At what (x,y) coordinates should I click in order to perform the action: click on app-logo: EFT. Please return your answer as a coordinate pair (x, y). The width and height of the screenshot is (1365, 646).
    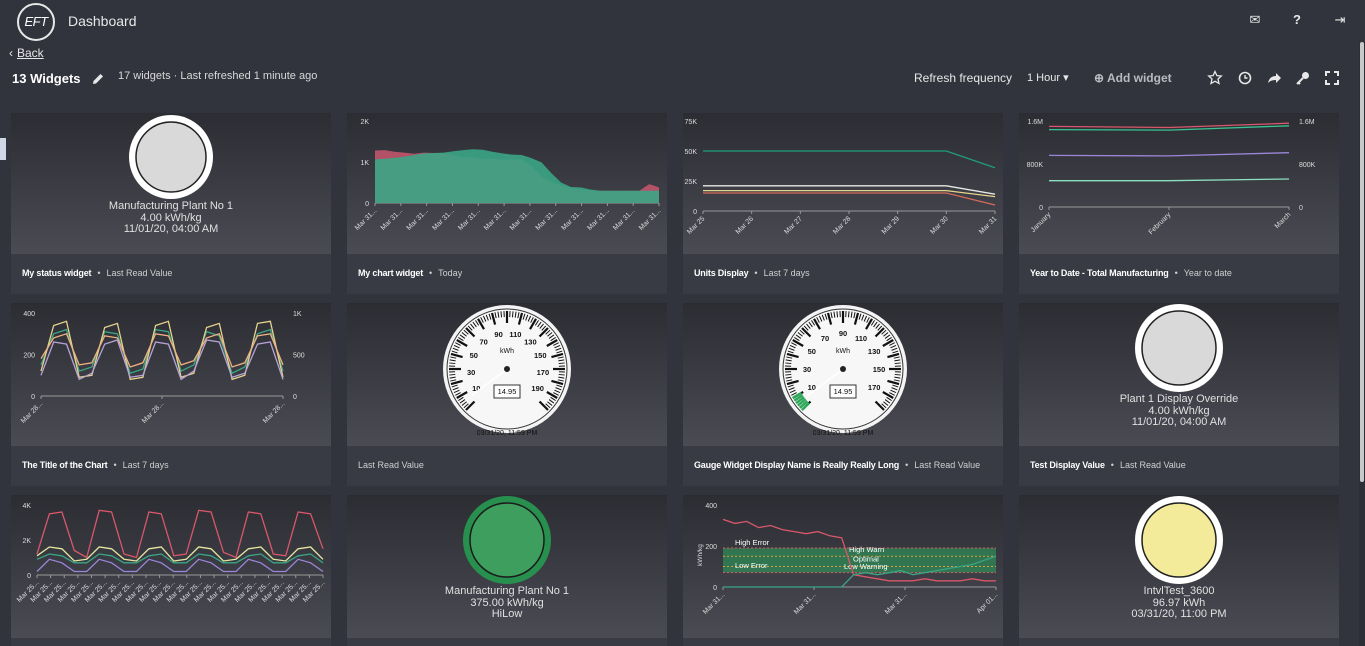
    Looking at the image, I should click on (36, 22).